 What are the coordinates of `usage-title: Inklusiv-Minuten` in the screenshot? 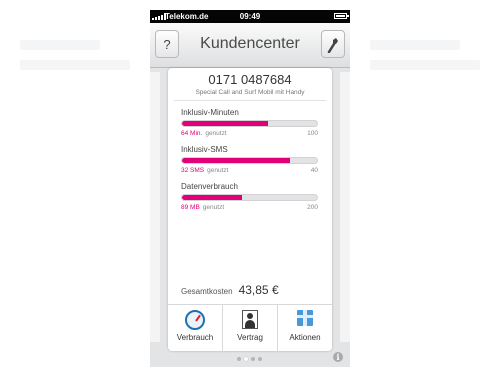 It's located at (210, 112).